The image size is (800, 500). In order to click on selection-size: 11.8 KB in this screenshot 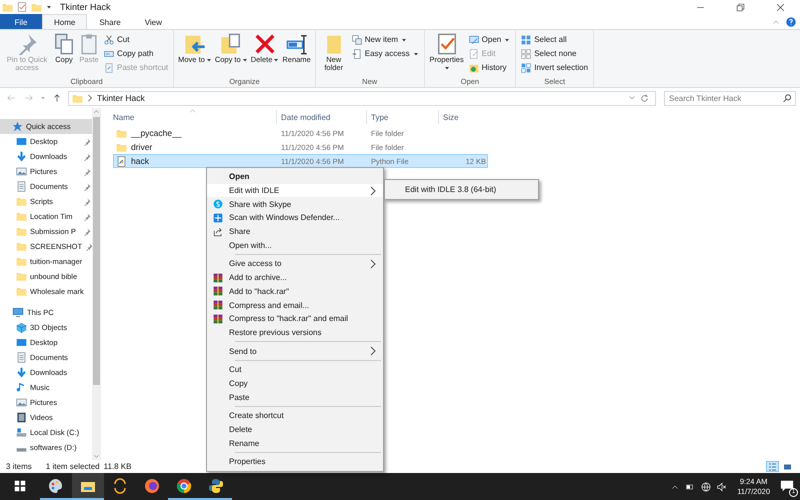, I will do `click(118, 466)`.